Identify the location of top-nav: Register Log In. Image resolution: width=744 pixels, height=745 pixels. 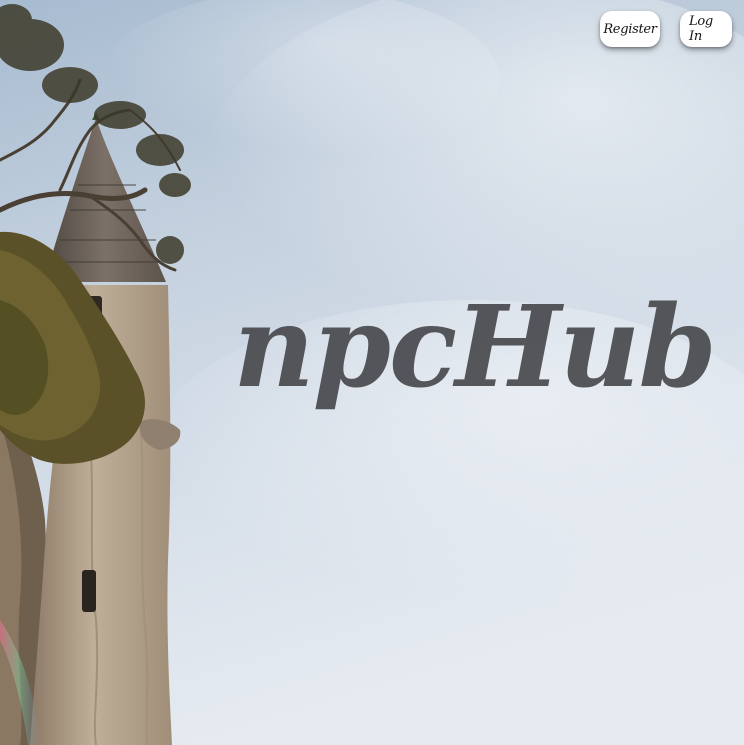
(666, 29).